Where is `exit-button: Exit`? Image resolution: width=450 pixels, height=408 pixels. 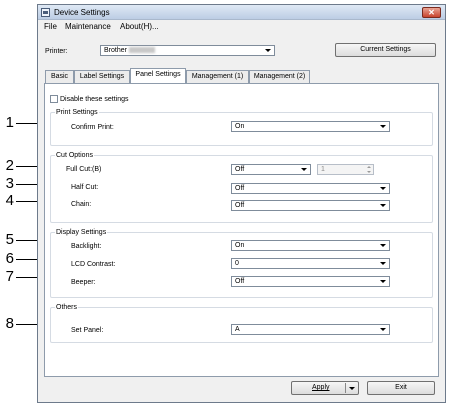 exit-button: Exit is located at coordinates (401, 388).